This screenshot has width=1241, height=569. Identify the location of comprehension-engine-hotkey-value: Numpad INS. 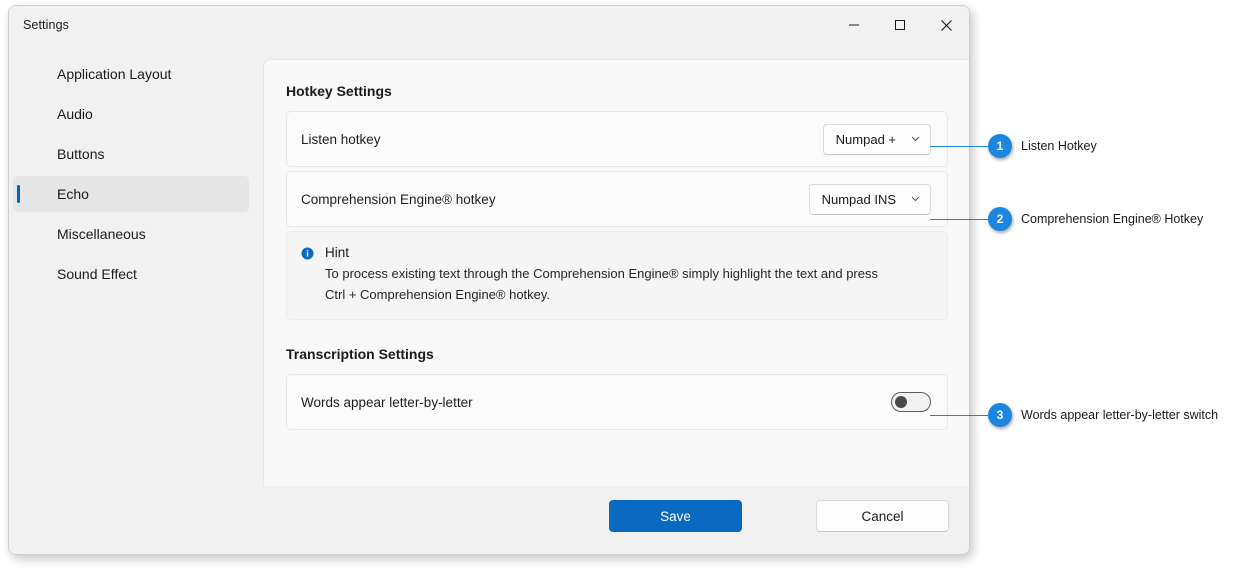
(858, 199).